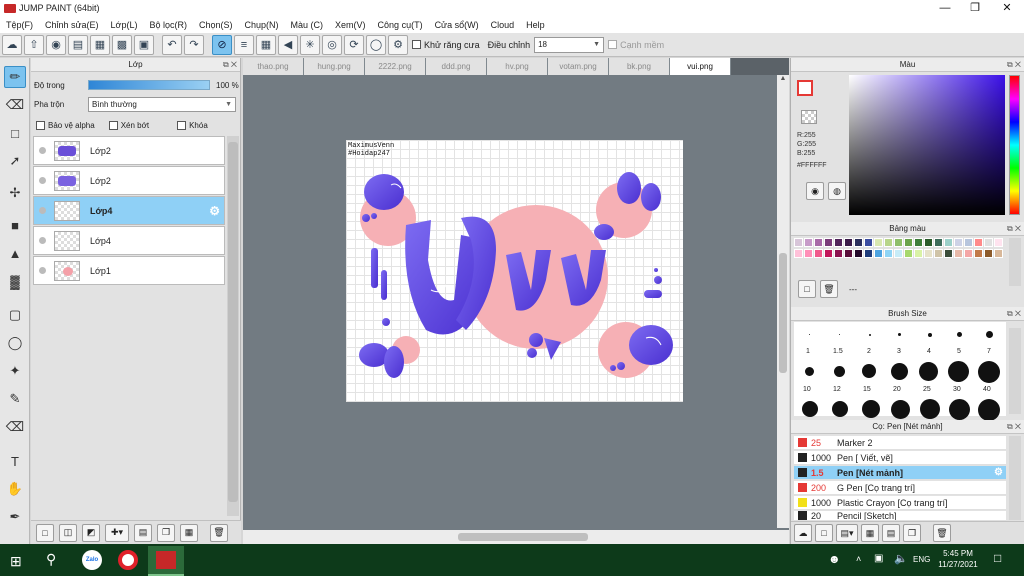 This screenshot has height=576, width=1024. What do you see at coordinates (15, 427) in the screenshot?
I see `select-eraser-icon: ⌫` at bounding box center [15, 427].